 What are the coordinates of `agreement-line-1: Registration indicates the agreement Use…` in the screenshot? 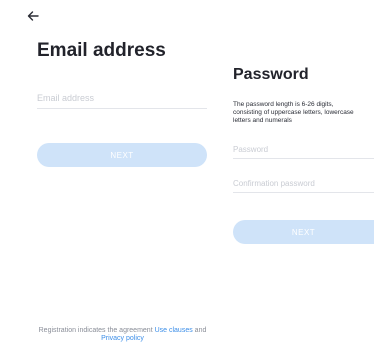 It's located at (122, 331).